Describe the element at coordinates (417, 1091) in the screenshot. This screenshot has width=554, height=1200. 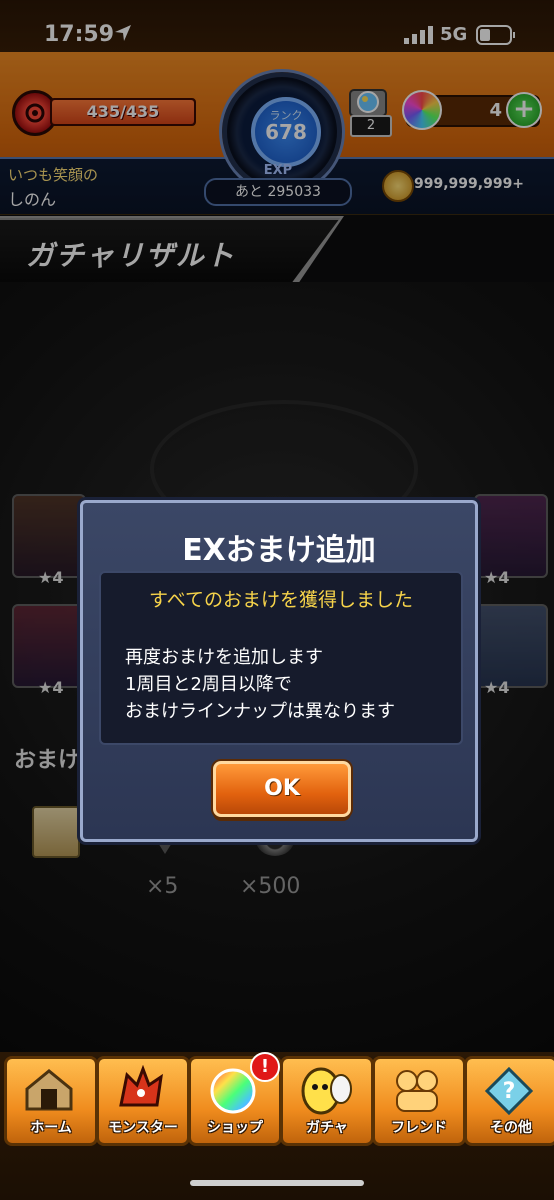
I see `friend-icon` at that location.